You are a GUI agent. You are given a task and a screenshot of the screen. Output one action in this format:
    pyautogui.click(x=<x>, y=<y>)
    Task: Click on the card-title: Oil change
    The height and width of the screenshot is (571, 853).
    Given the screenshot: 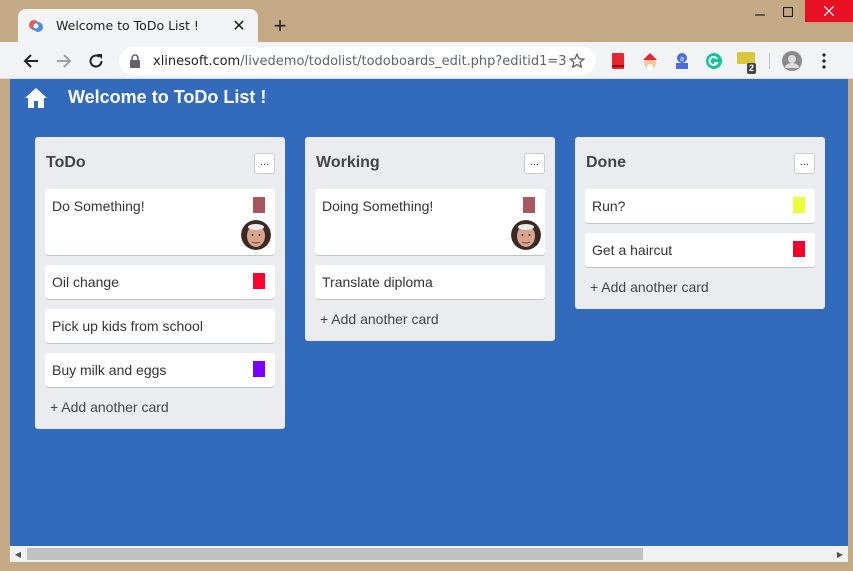 What is the action you would take?
    pyautogui.click(x=85, y=282)
    